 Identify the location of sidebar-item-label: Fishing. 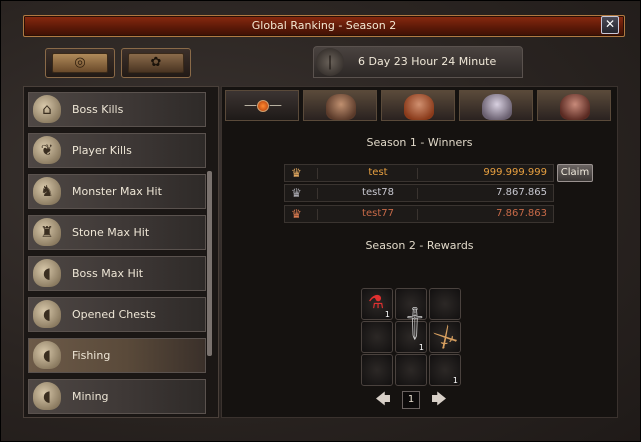
(91, 355).